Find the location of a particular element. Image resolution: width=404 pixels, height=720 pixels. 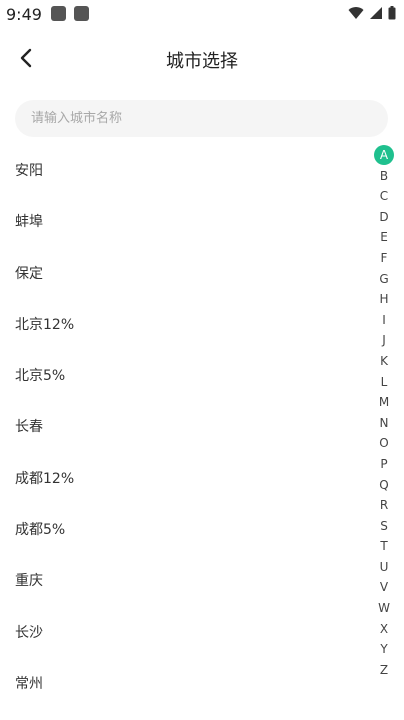

index-letter-g: G is located at coordinates (384, 279).